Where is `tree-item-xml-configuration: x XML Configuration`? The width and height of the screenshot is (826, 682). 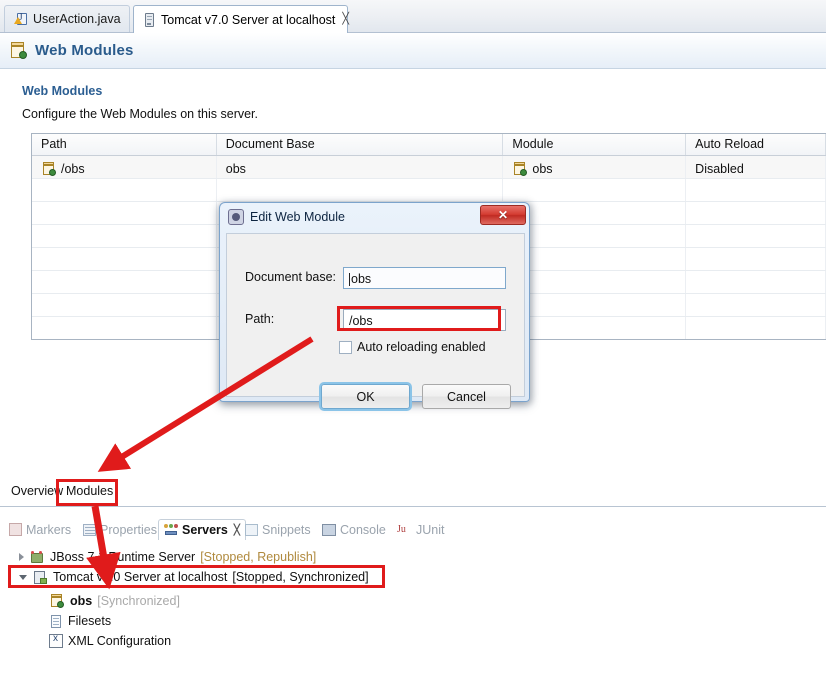 tree-item-xml-configuration: x XML Configuration is located at coordinates (110, 641).